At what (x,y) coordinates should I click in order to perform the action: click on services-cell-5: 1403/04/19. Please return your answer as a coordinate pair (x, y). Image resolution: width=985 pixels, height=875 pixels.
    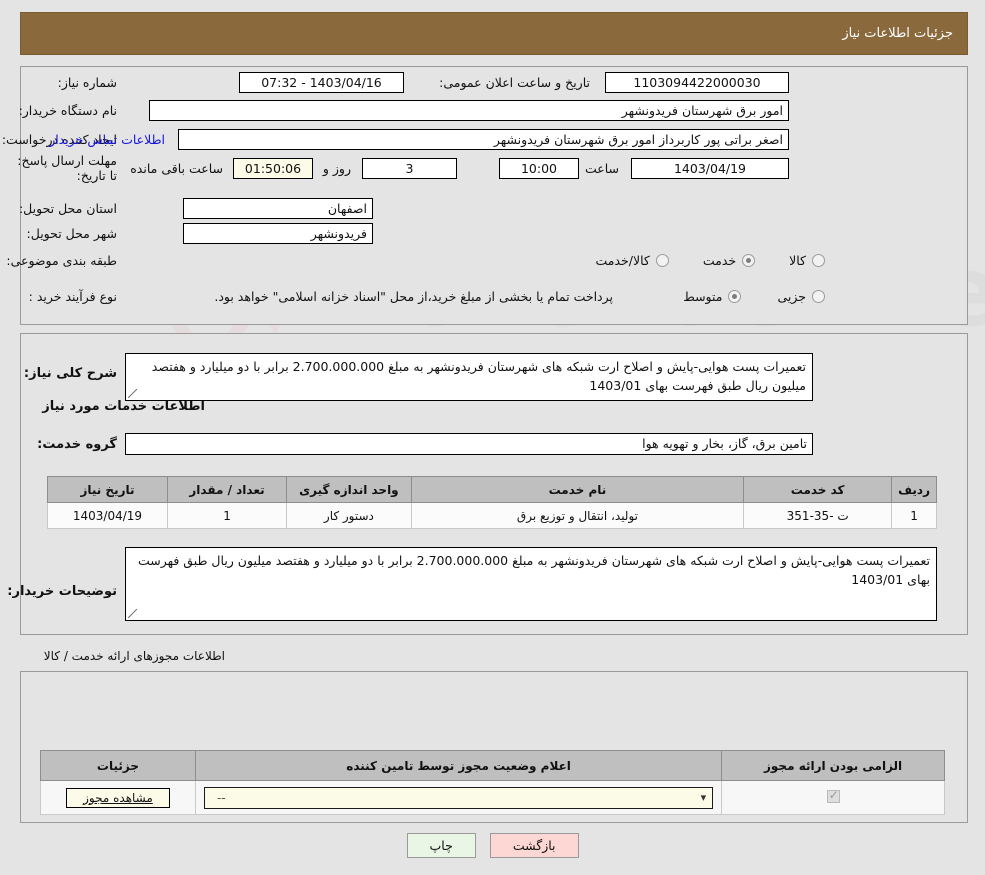
    Looking at the image, I should click on (107, 515).